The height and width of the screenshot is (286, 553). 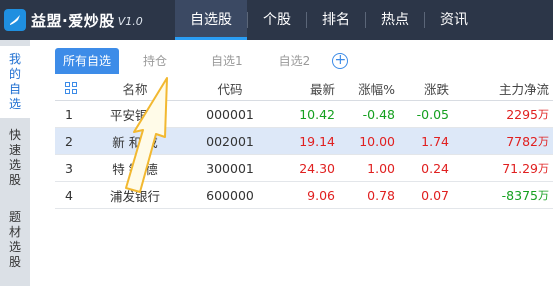 I want to click on sidebar-char: 题, so click(x=14, y=217).